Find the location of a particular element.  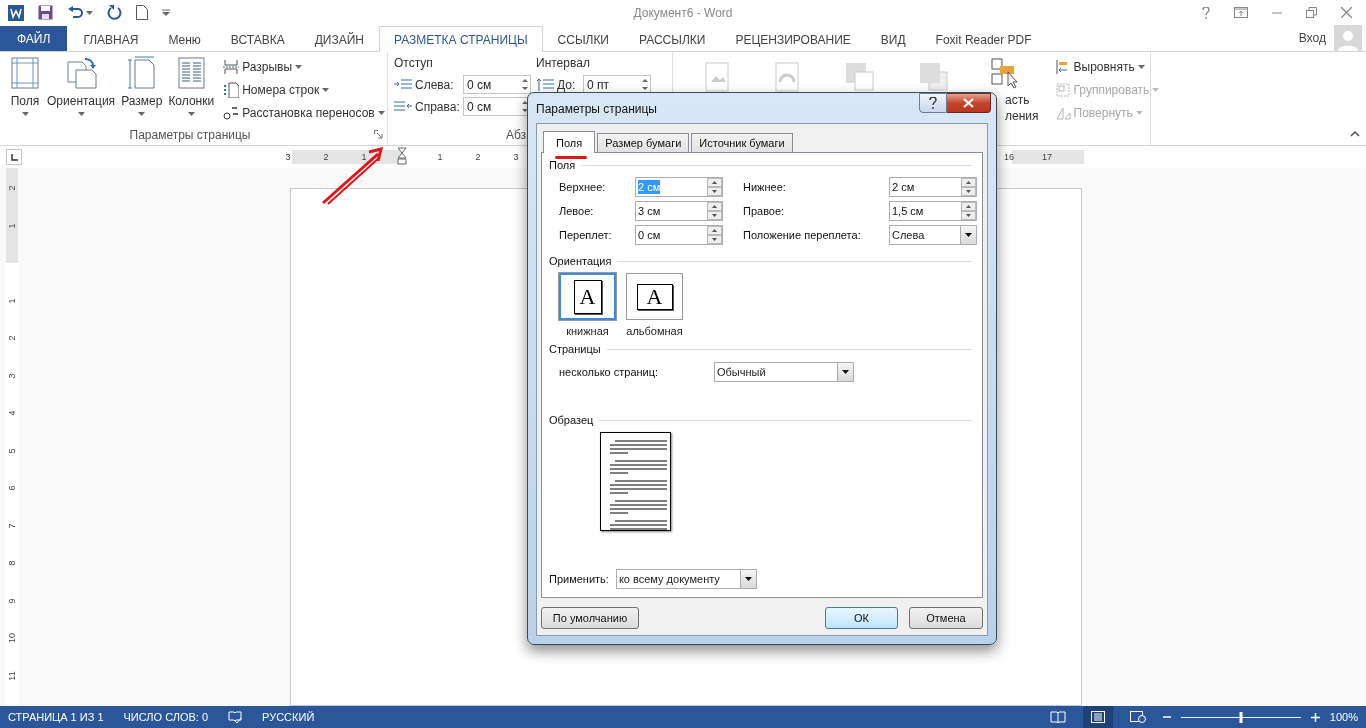

dialog-button: ОК is located at coordinates (861, 618).